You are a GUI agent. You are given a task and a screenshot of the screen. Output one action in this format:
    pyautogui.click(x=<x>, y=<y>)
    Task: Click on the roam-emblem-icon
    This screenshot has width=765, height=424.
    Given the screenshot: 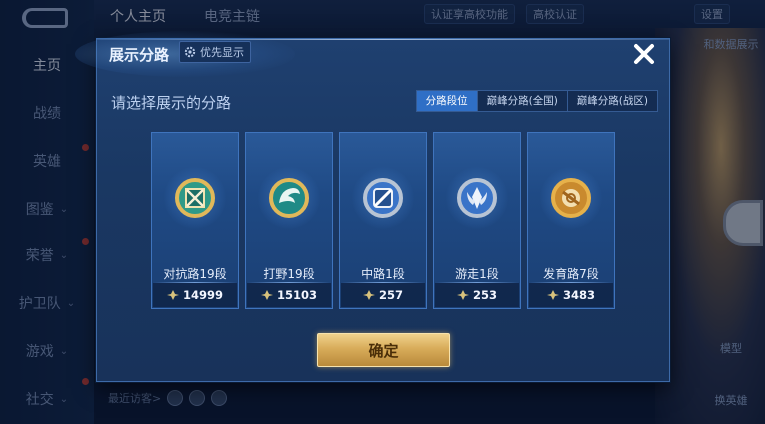 What is the action you would take?
    pyautogui.click(x=477, y=198)
    